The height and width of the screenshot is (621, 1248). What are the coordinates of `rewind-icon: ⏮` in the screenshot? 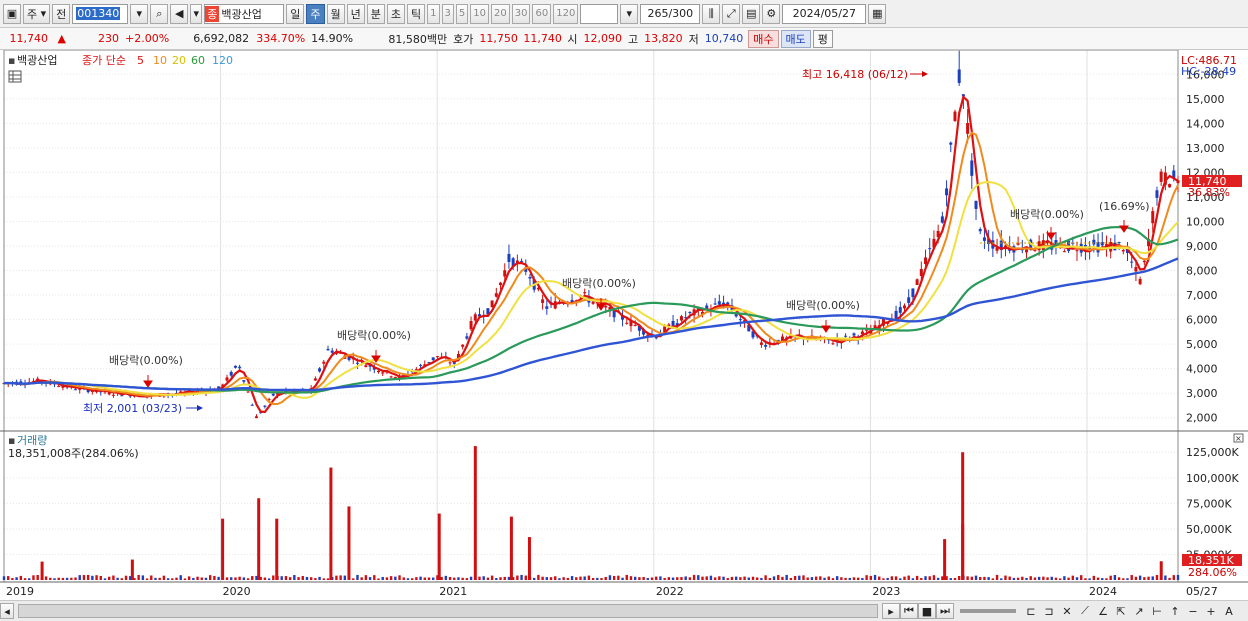 It's located at (909, 611).